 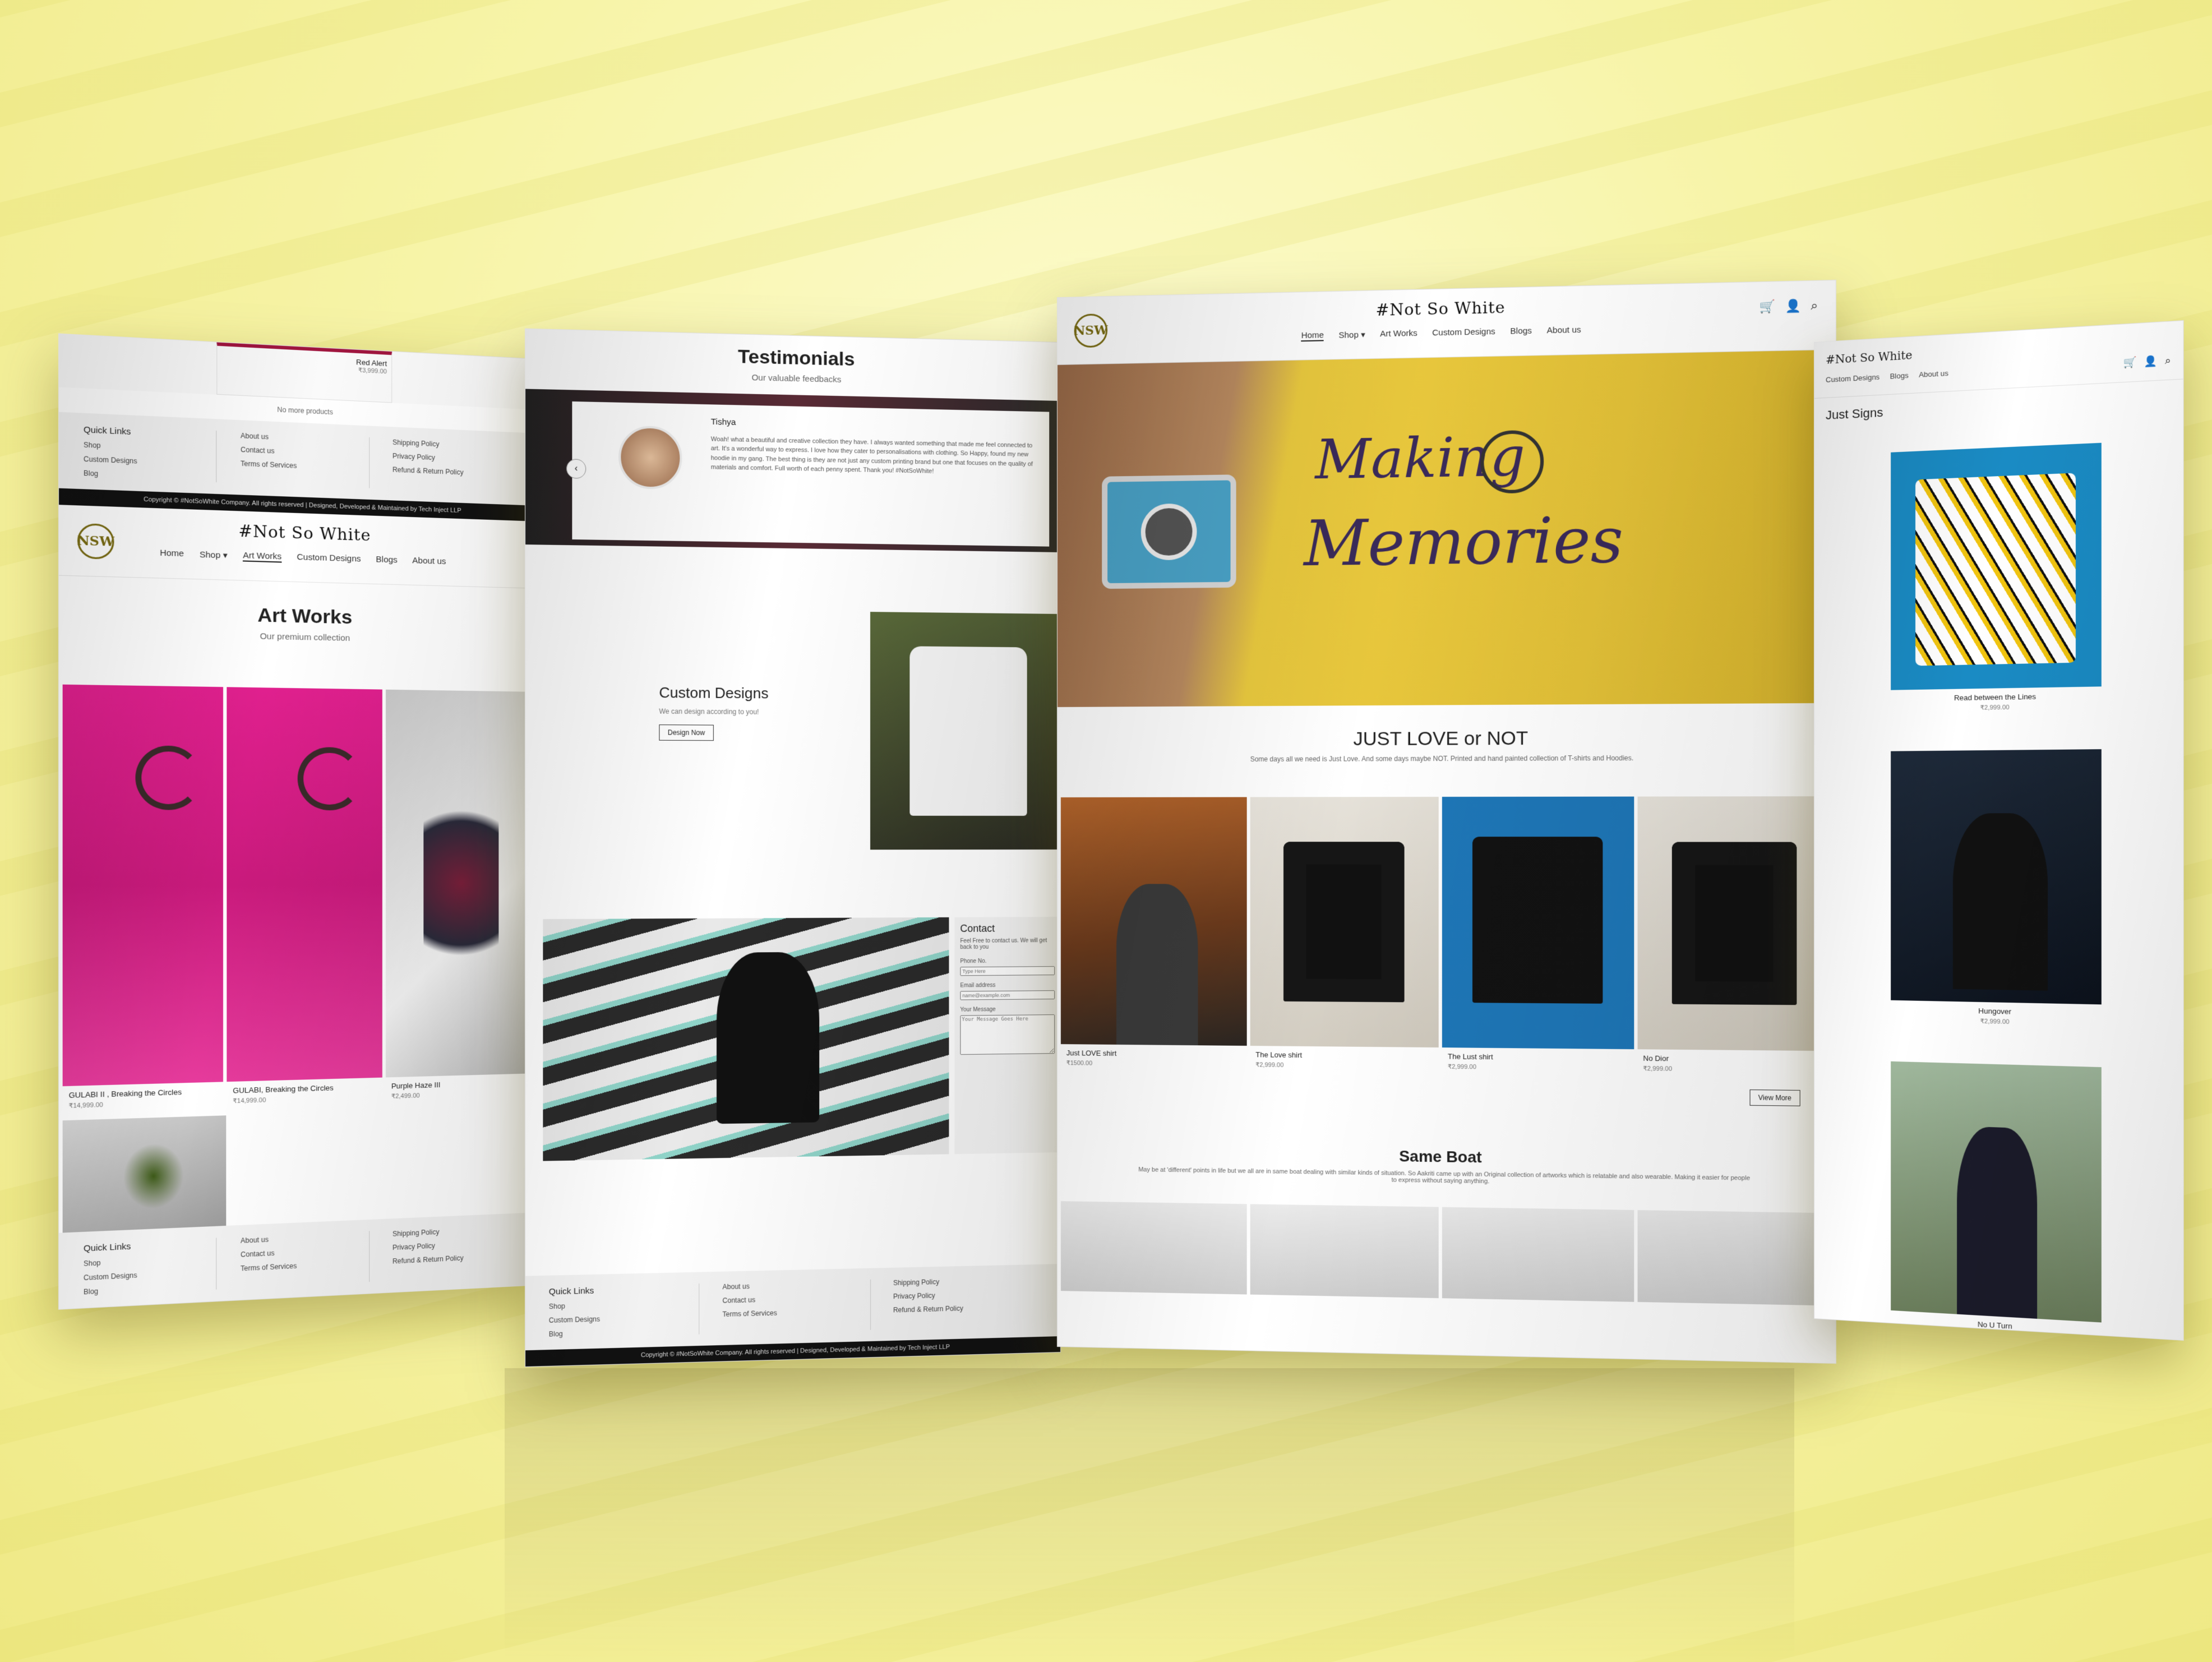 I want to click on product-card: Read between the Lines ₹2,999.00, so click(x=1997, y=580).